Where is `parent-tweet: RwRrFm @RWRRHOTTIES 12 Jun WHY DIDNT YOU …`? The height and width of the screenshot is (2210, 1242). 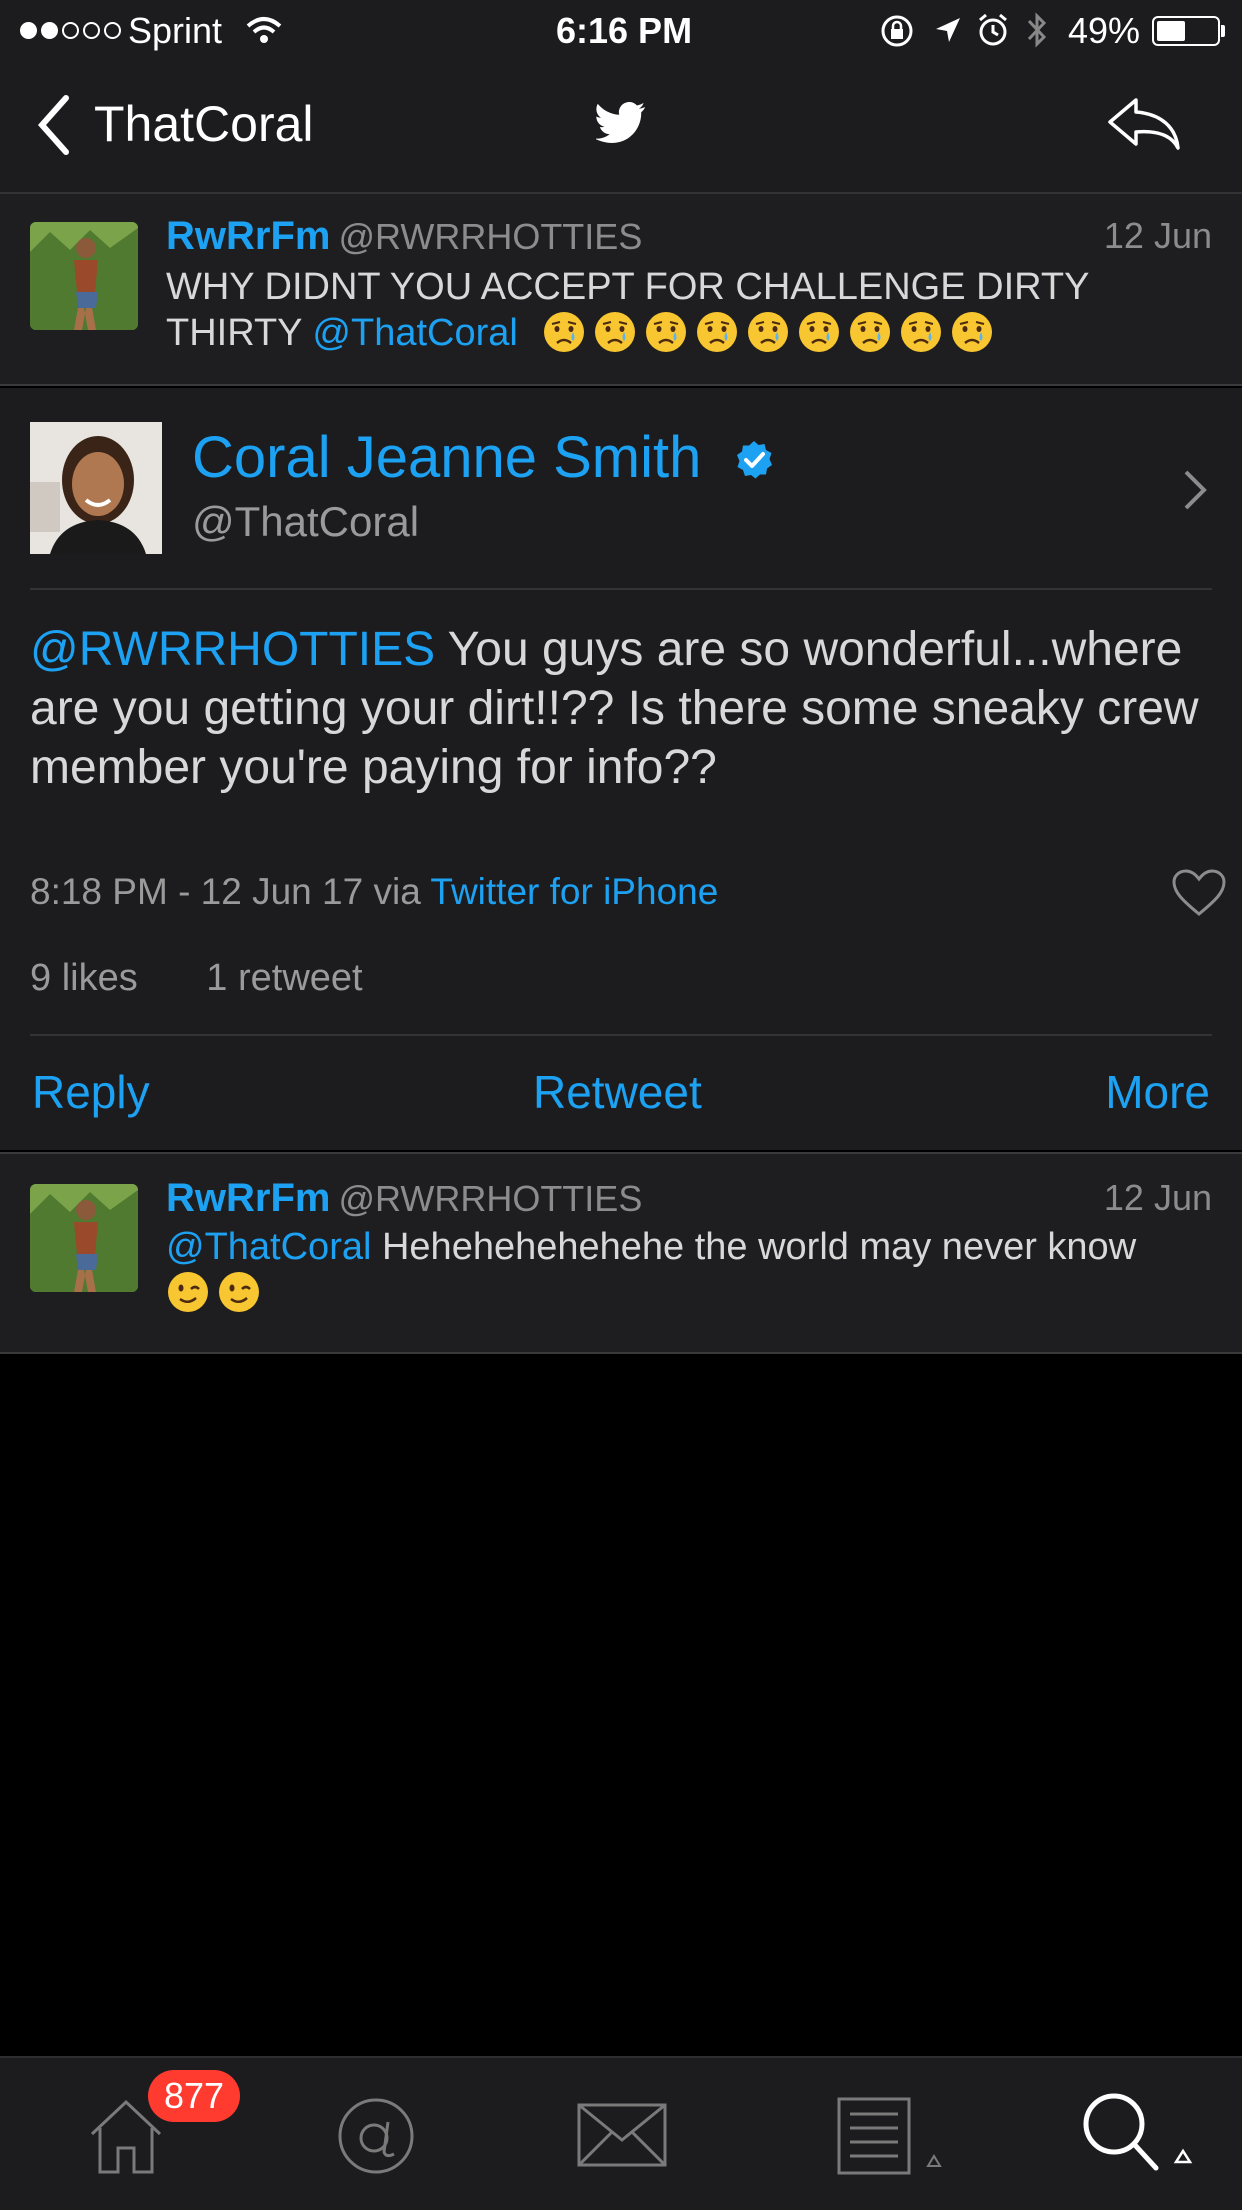 parent-tweet: RwRrFm @RWRRHOTTIES 12 Jun WHY DIDNT YOU … is located at coordinates (621, 290).